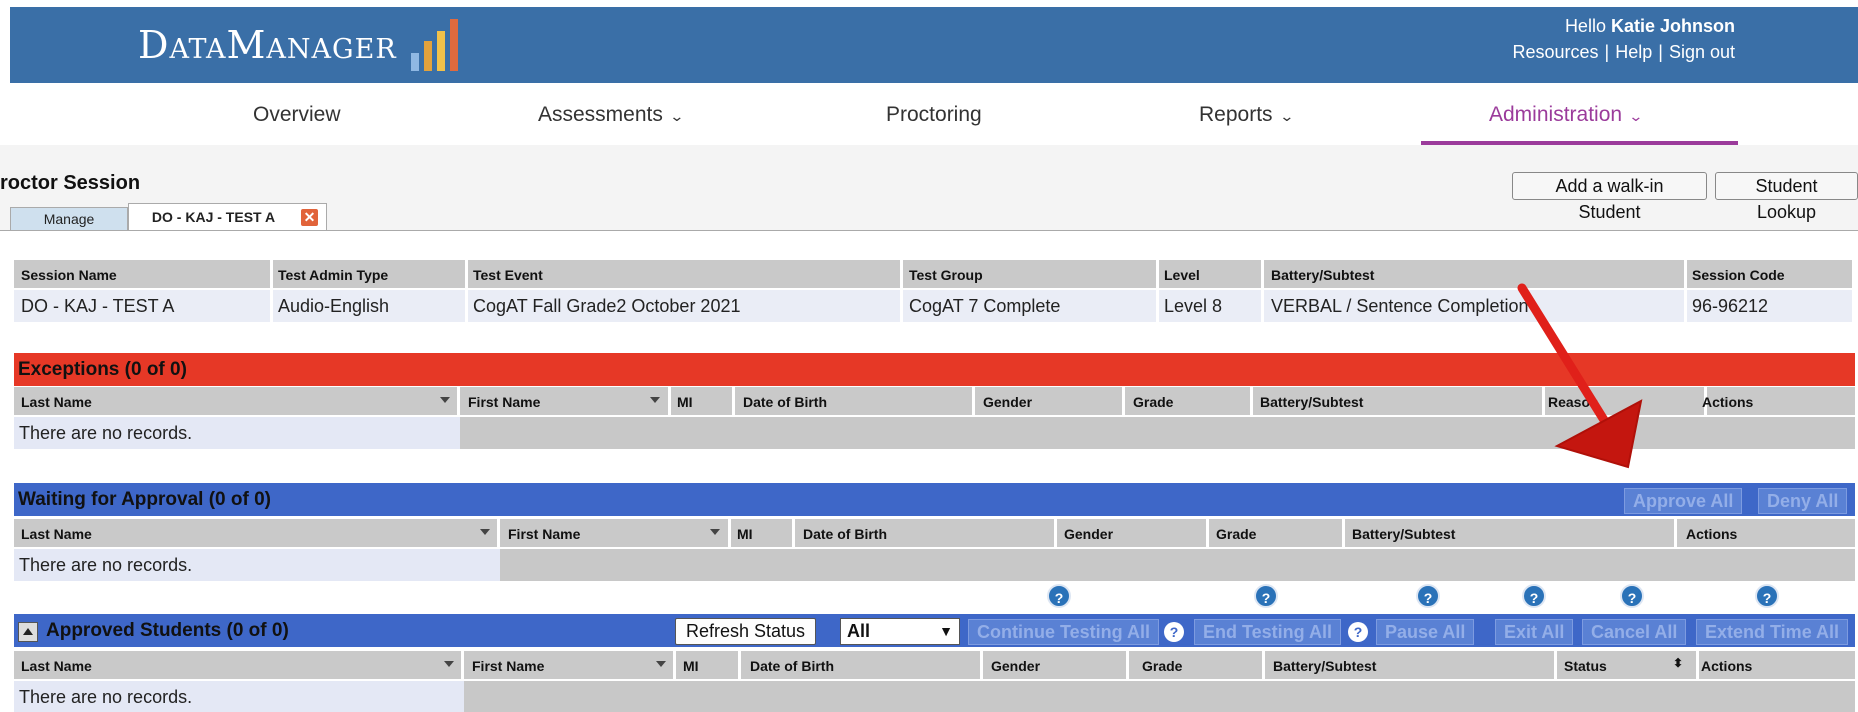 Image resolution: width=1858 pixels, height=712 pixels. What do you see at coordinates (1286, 116) in the screenshot?
I see `chevron-down-icon: ⌄` at bounding box center [1286, 116].